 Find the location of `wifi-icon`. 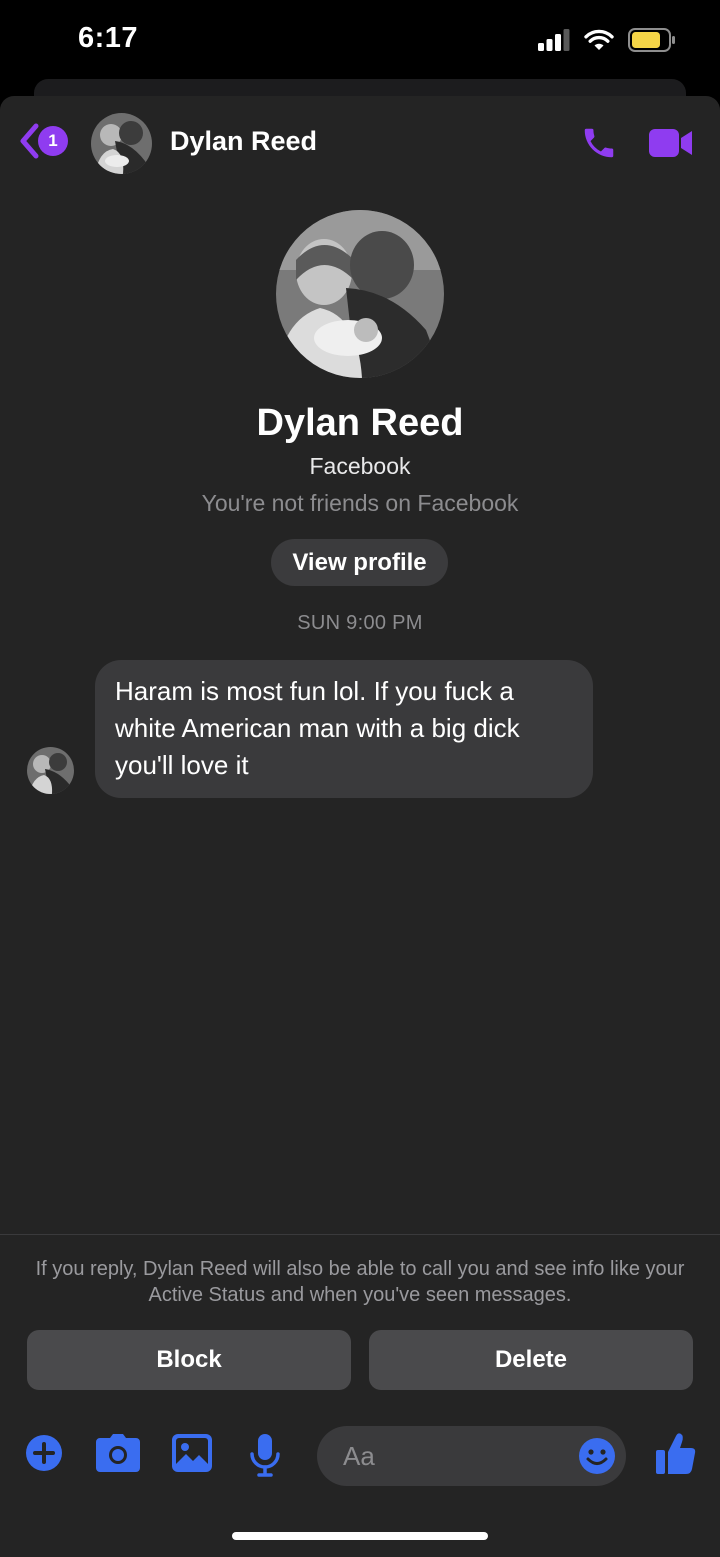

wifi-icon is located at coordinates (599, 39).